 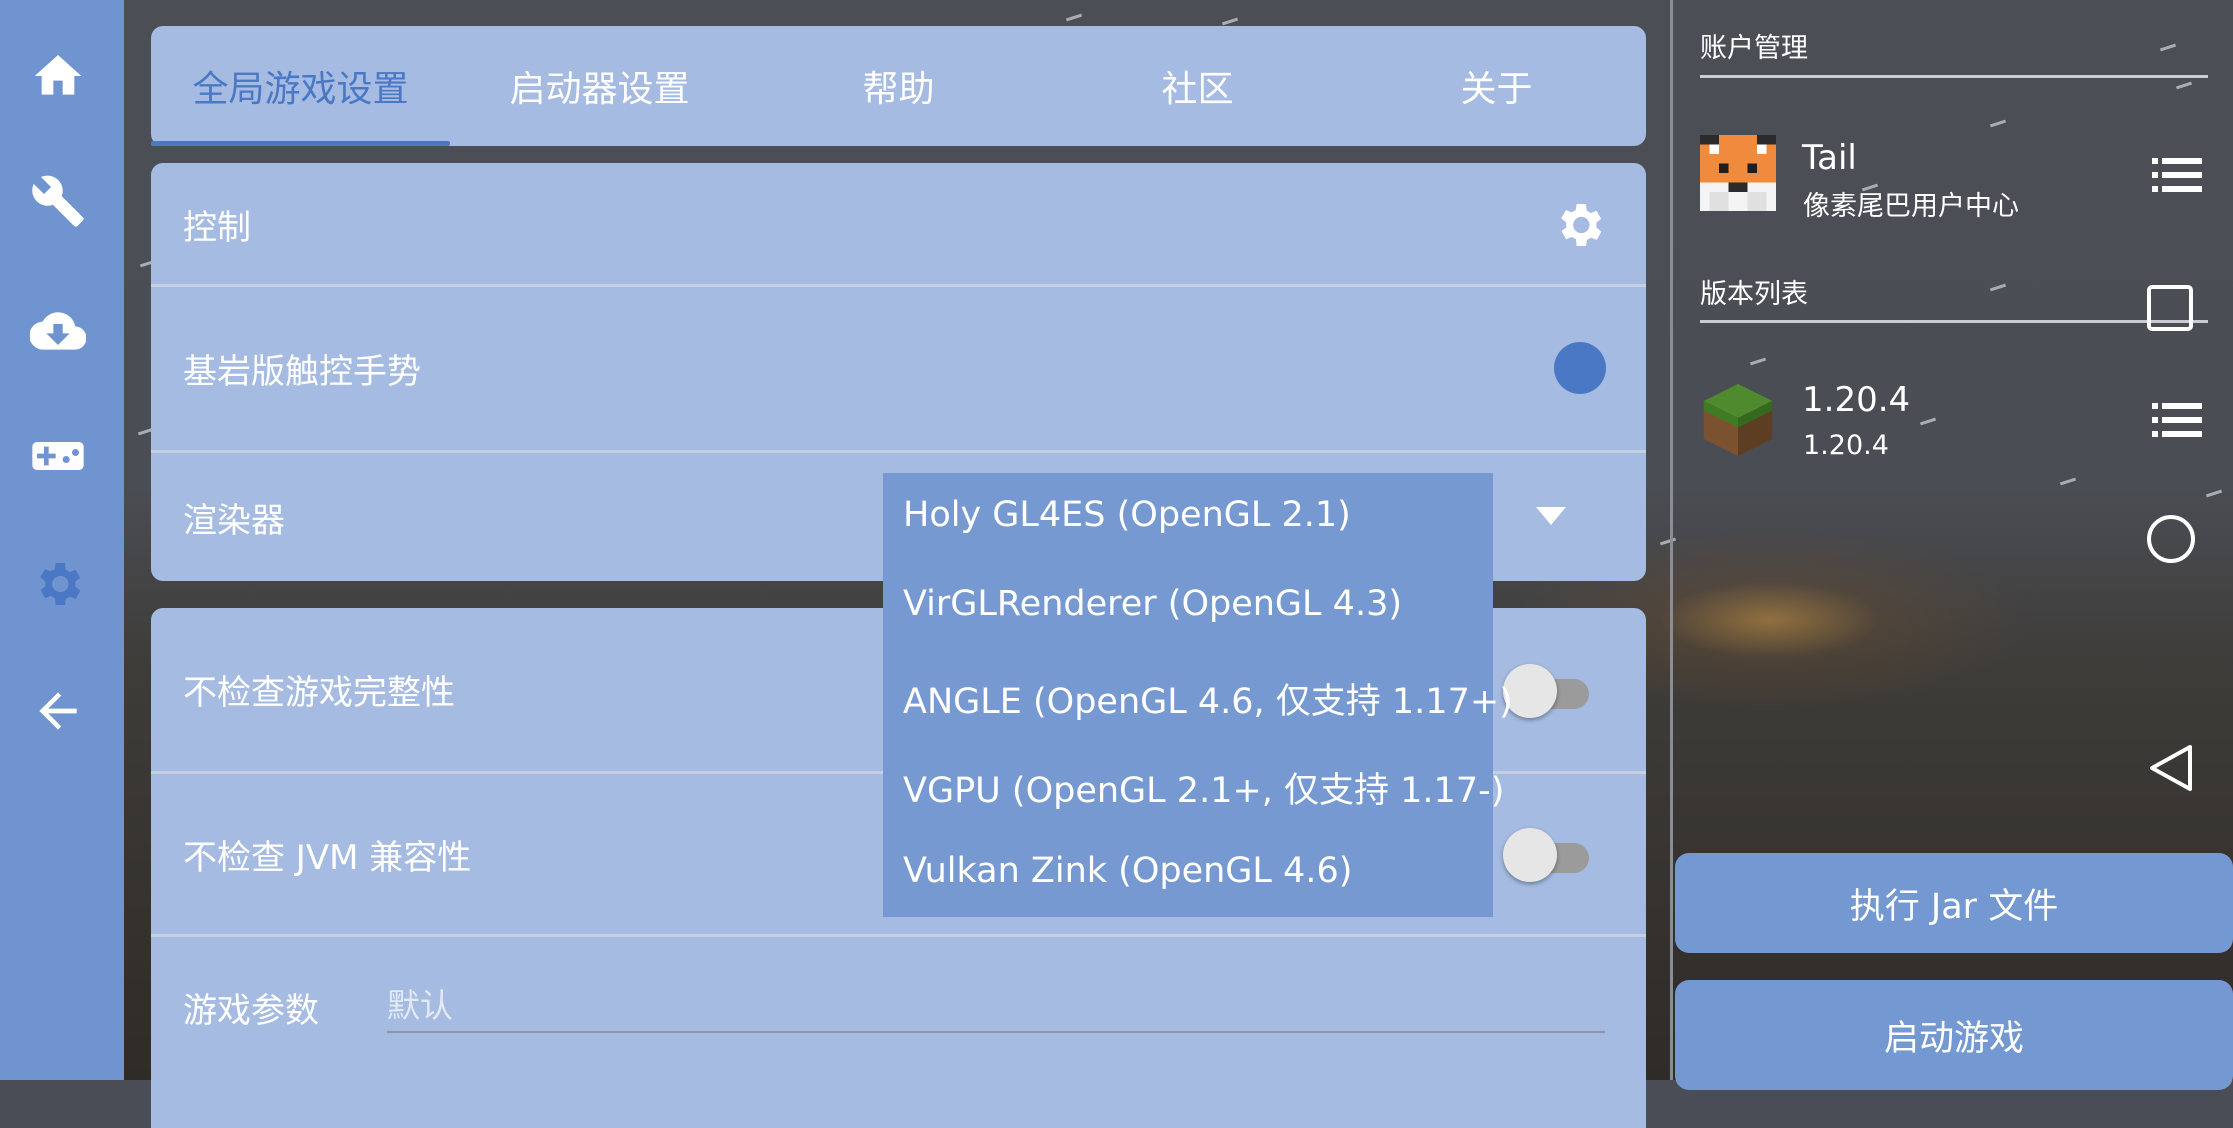 I want to click on recents-square-icon, so click(x=2171, y=309).